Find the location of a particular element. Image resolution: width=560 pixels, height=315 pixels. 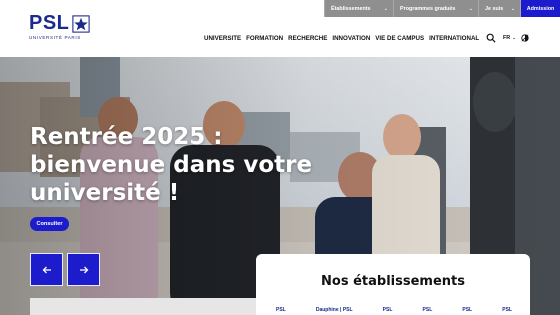

hero-title-line: université ! is located at coordinates (105, 193).